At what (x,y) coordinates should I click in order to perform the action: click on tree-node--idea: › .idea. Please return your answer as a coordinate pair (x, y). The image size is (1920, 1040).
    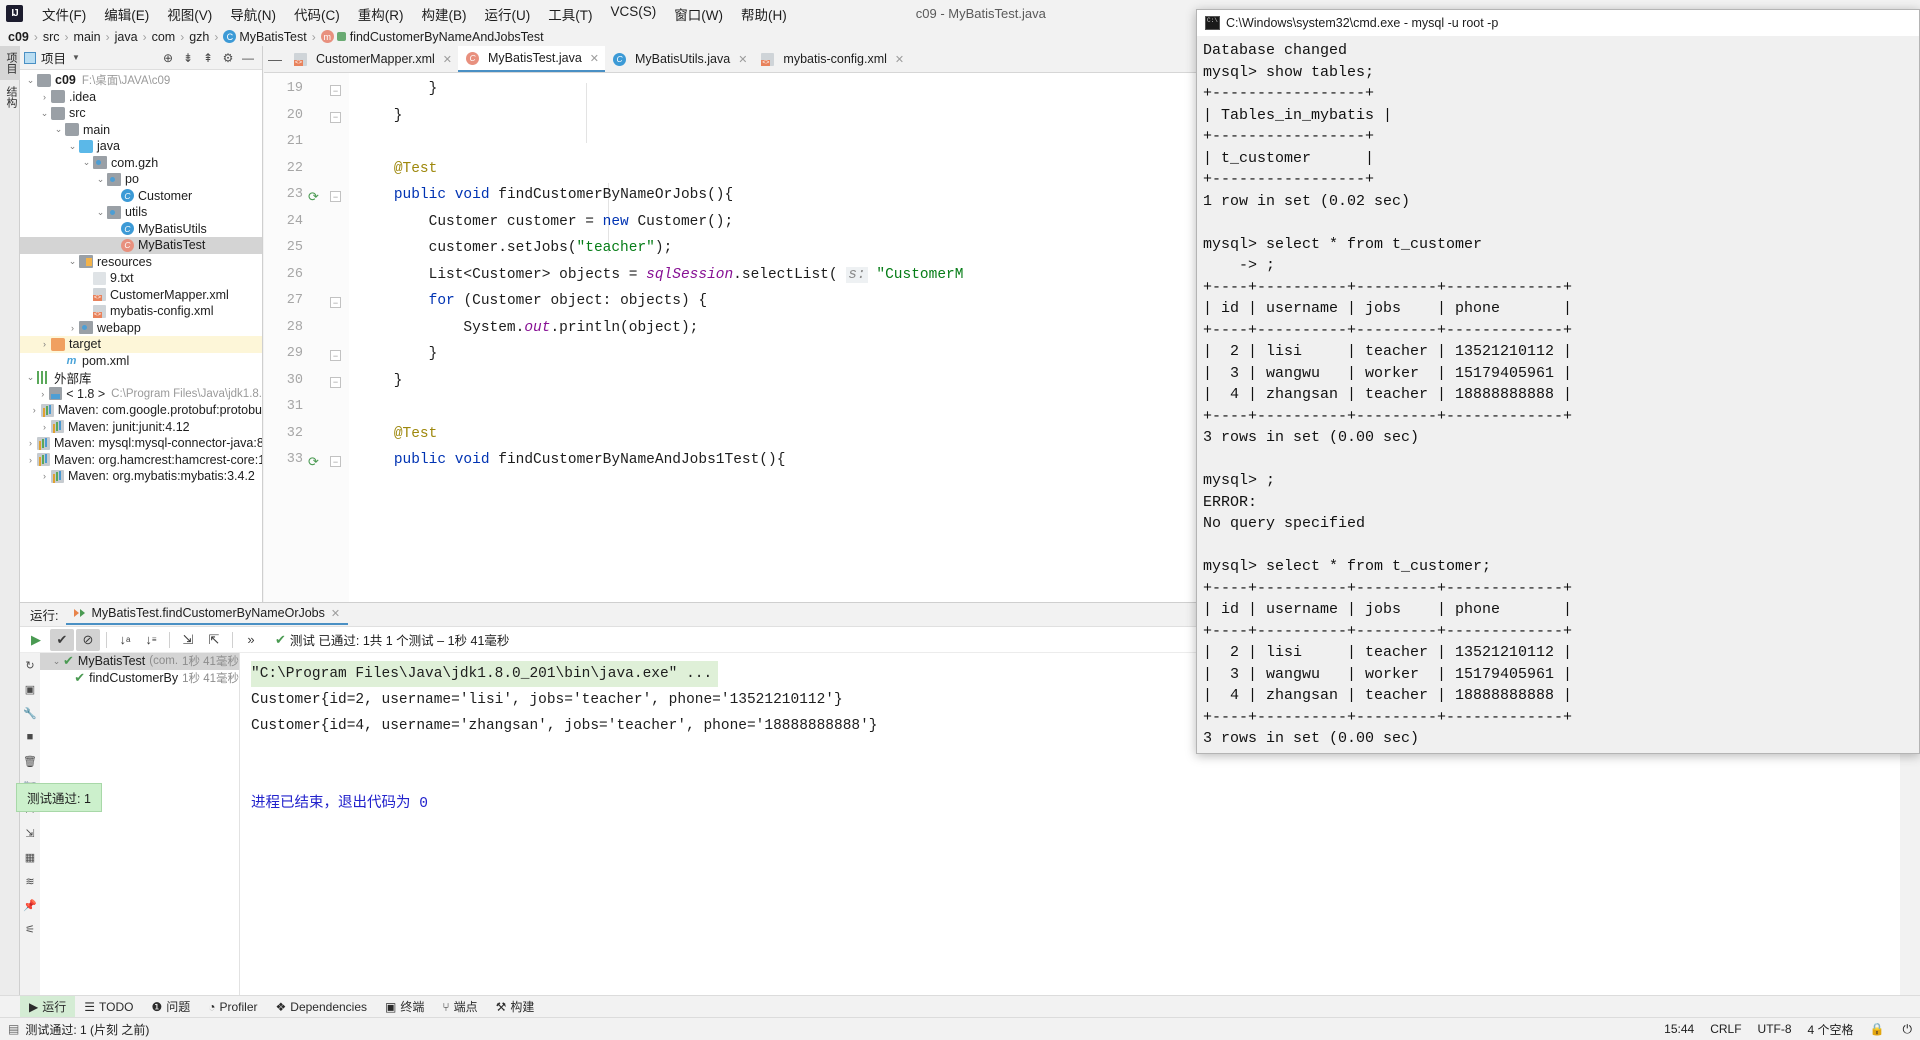
    Looking at the image, I should click on (141, 97).